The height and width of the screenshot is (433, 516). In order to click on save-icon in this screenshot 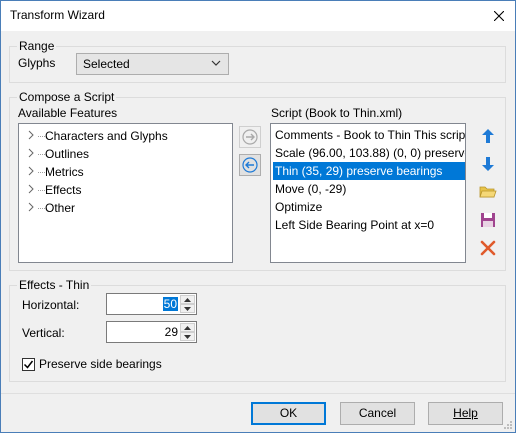, I will do `click(488, 220)`.